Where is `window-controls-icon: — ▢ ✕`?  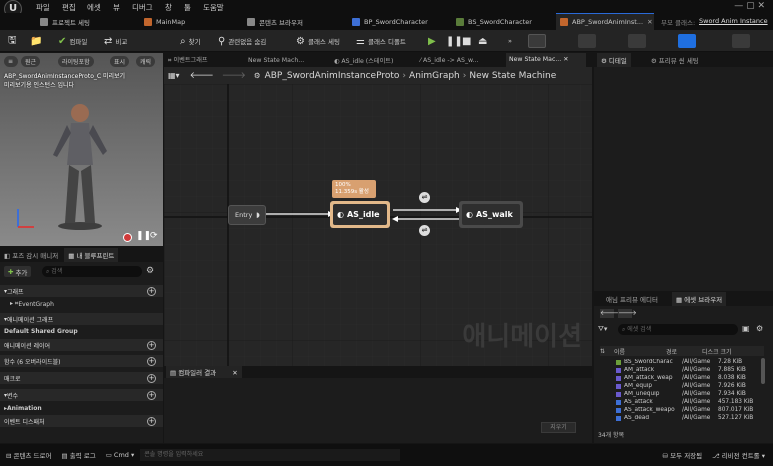 window-controls-icon: — ▢ ✕ is located at coordinates (749, 6).